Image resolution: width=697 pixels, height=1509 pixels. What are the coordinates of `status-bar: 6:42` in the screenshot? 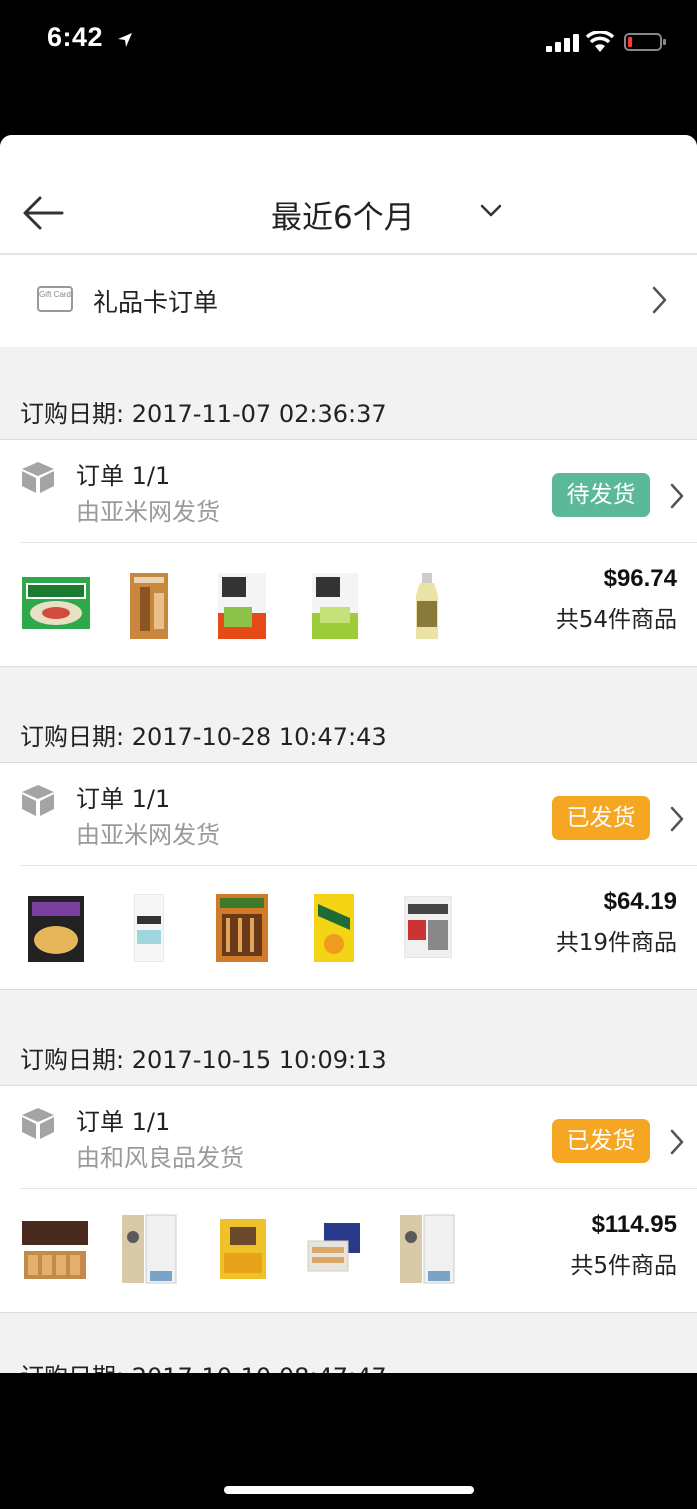 It's located at (348, 45).